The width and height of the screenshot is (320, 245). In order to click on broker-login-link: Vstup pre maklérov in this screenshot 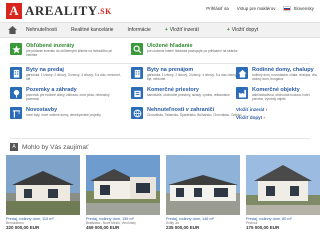, I will do `click(256, 8)`.